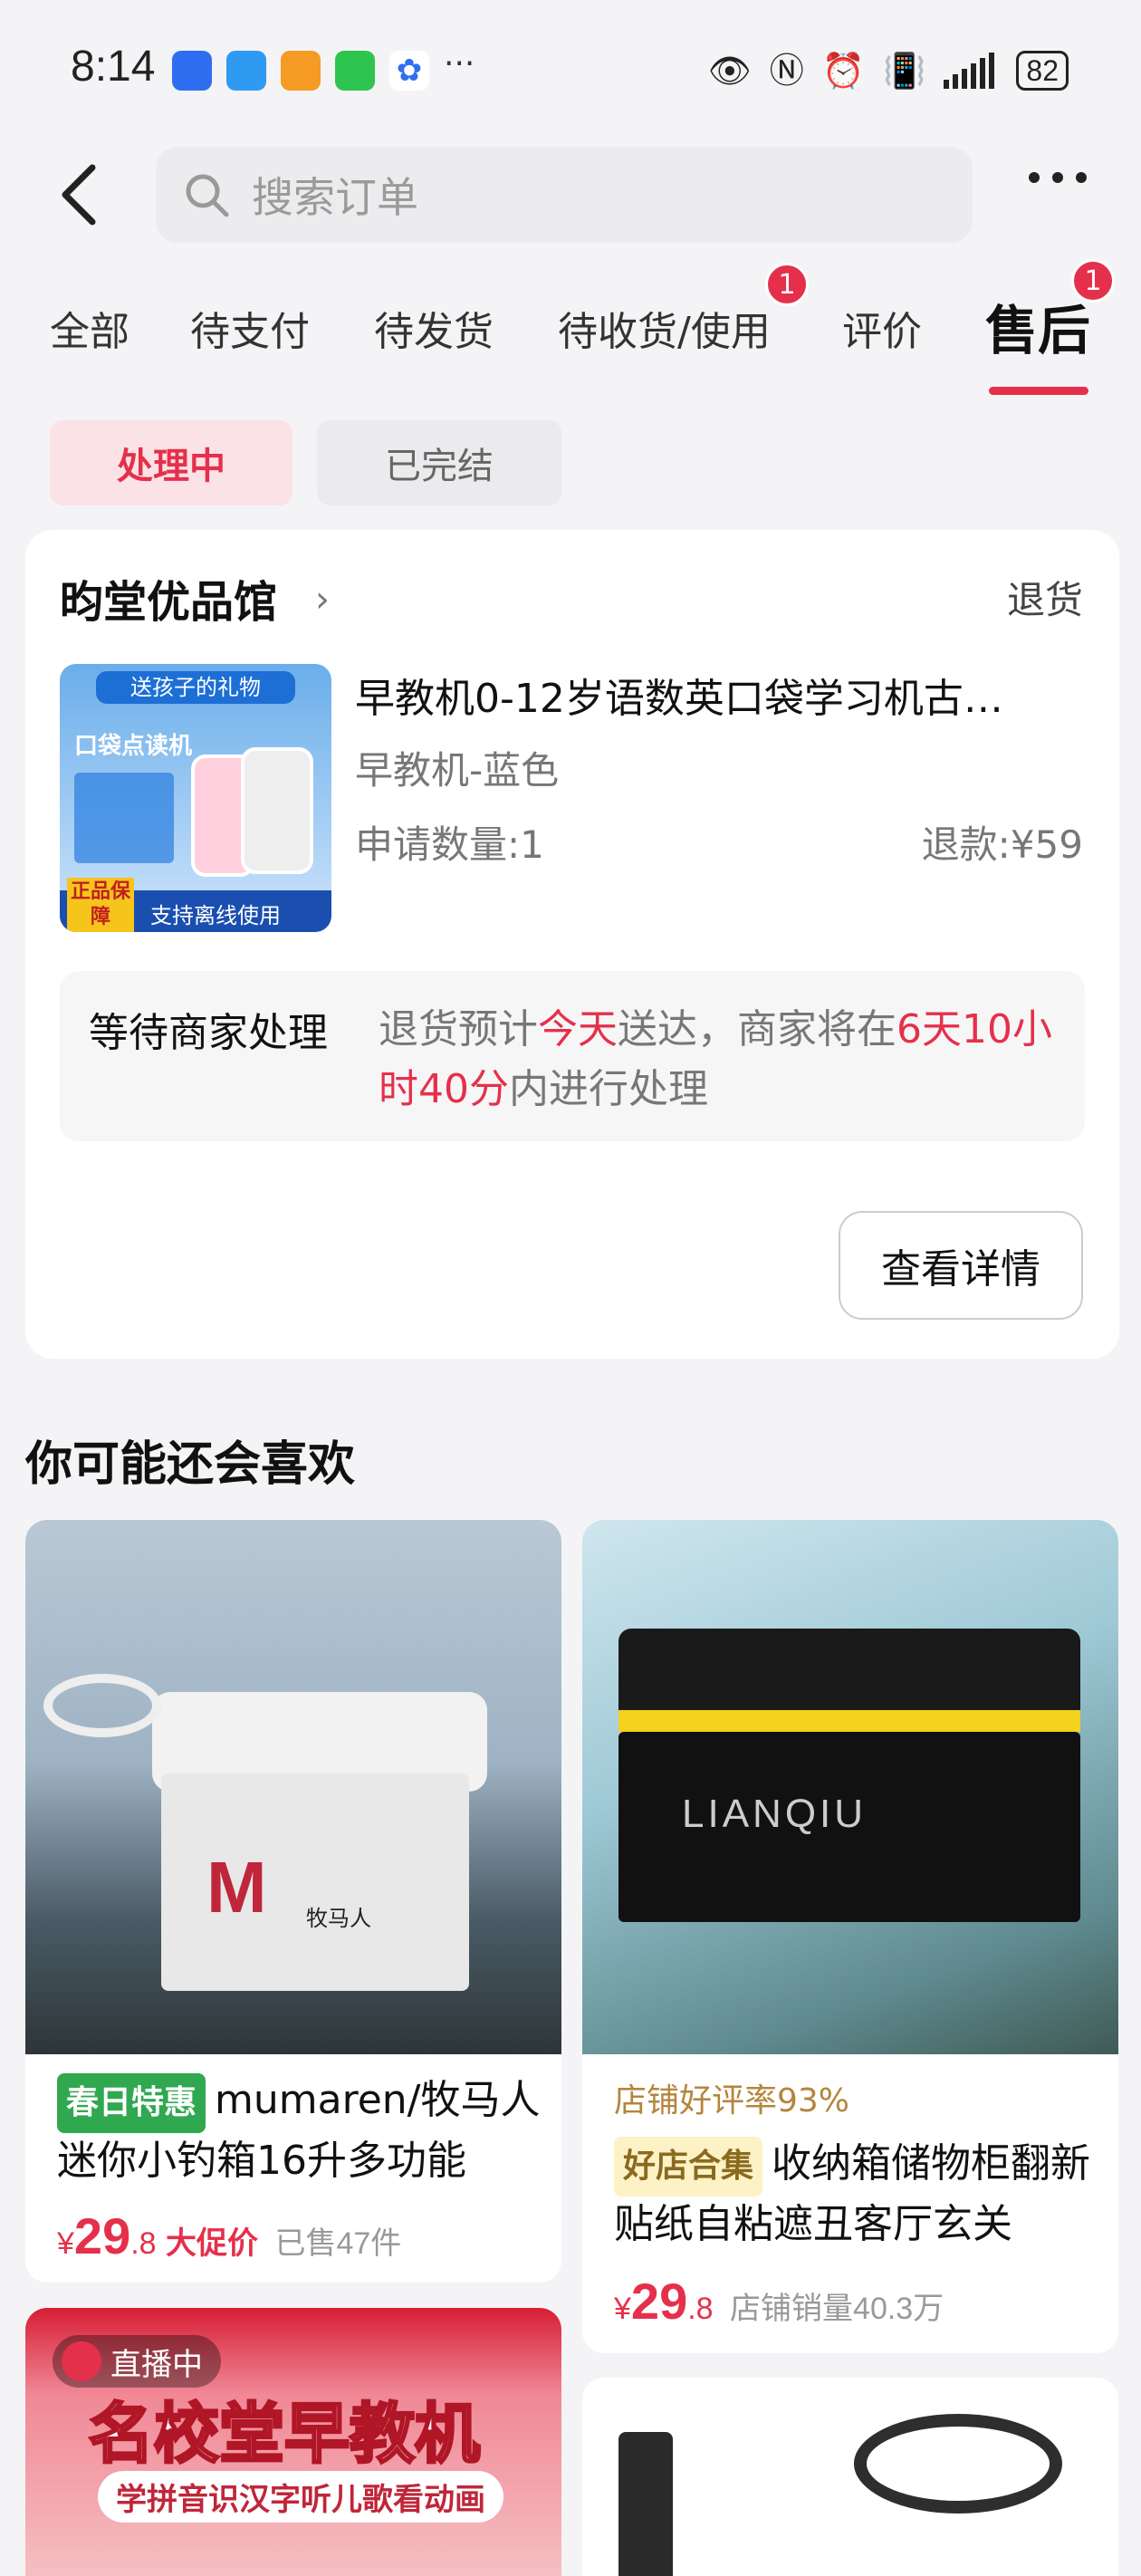 The width and height of the screenshot is (1141, 2576). Describe the element at coordinates (457, 770) in the screenshot. I see `product-spec: 早教机-蓝色` at that location.